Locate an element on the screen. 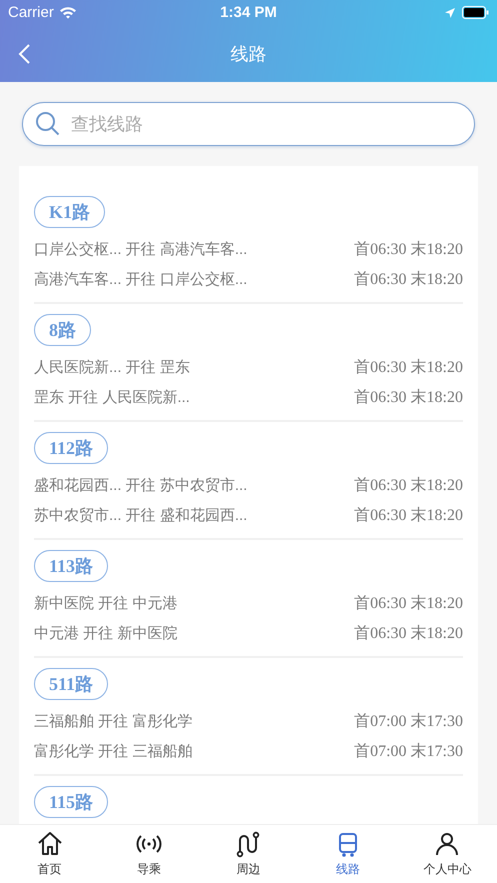 The image size is (497, 883). route-direction: 富彤化学 开往 三福船舶 is located at coordinates (113, 751).